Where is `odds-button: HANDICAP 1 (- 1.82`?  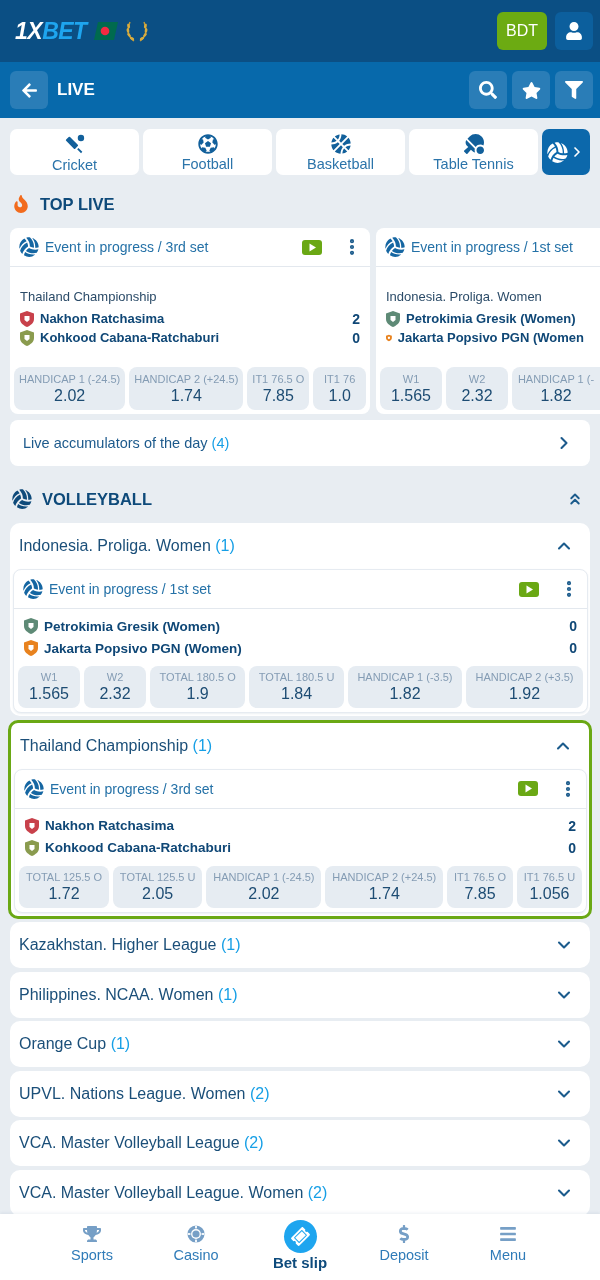
odds-button: HANDICAP 1 (- 1.82 is located at coordinates (556, 388).